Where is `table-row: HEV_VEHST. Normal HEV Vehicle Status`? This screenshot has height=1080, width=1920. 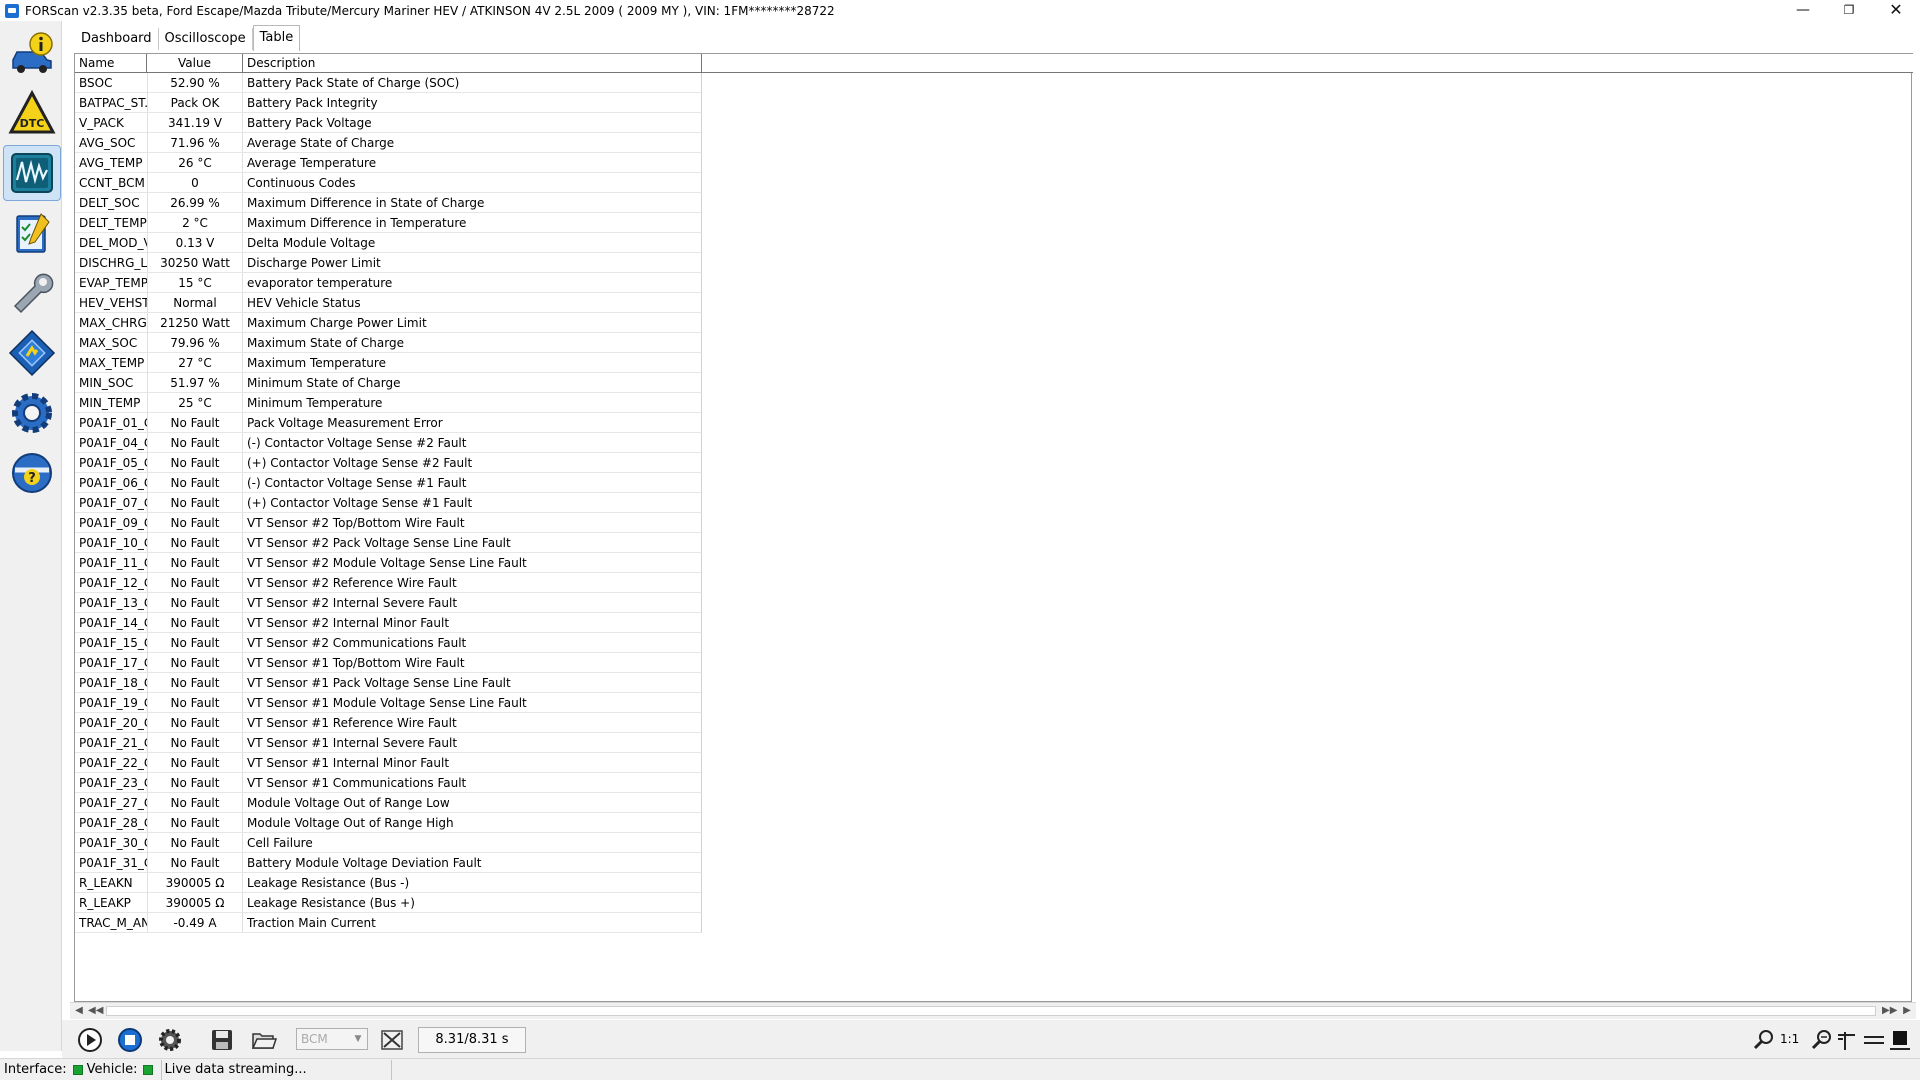 table-row: HEV_VEHST. Normal HEV Vehicle Status is located at coordinates (388, 303).